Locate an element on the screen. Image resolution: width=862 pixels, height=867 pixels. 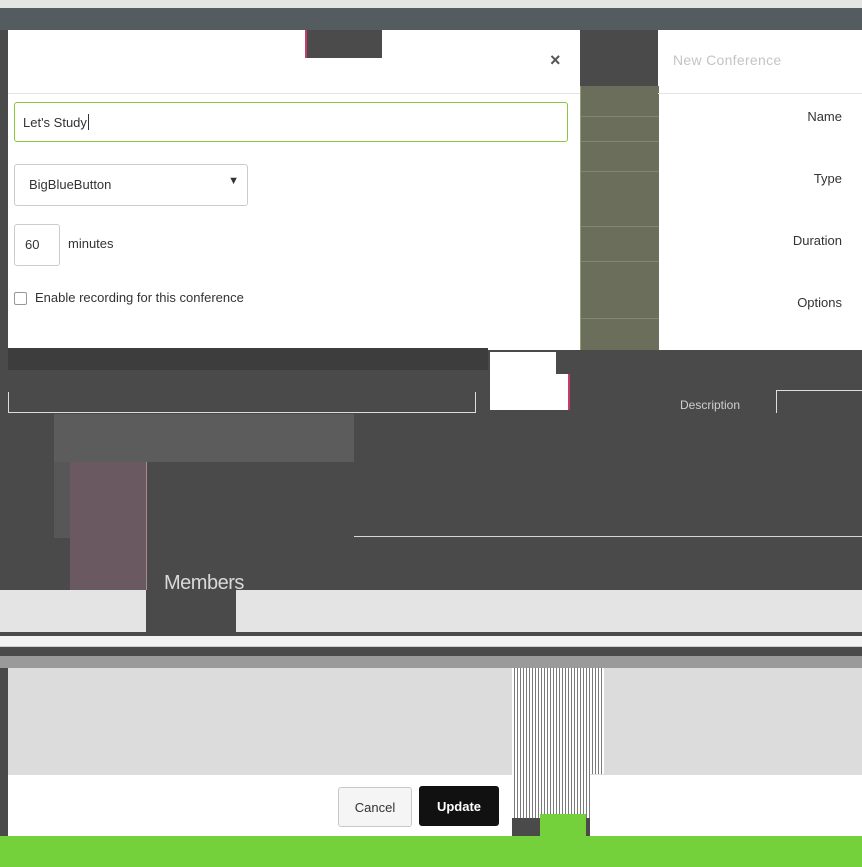
bottom-green-bar is located at coordinates (431, 851).